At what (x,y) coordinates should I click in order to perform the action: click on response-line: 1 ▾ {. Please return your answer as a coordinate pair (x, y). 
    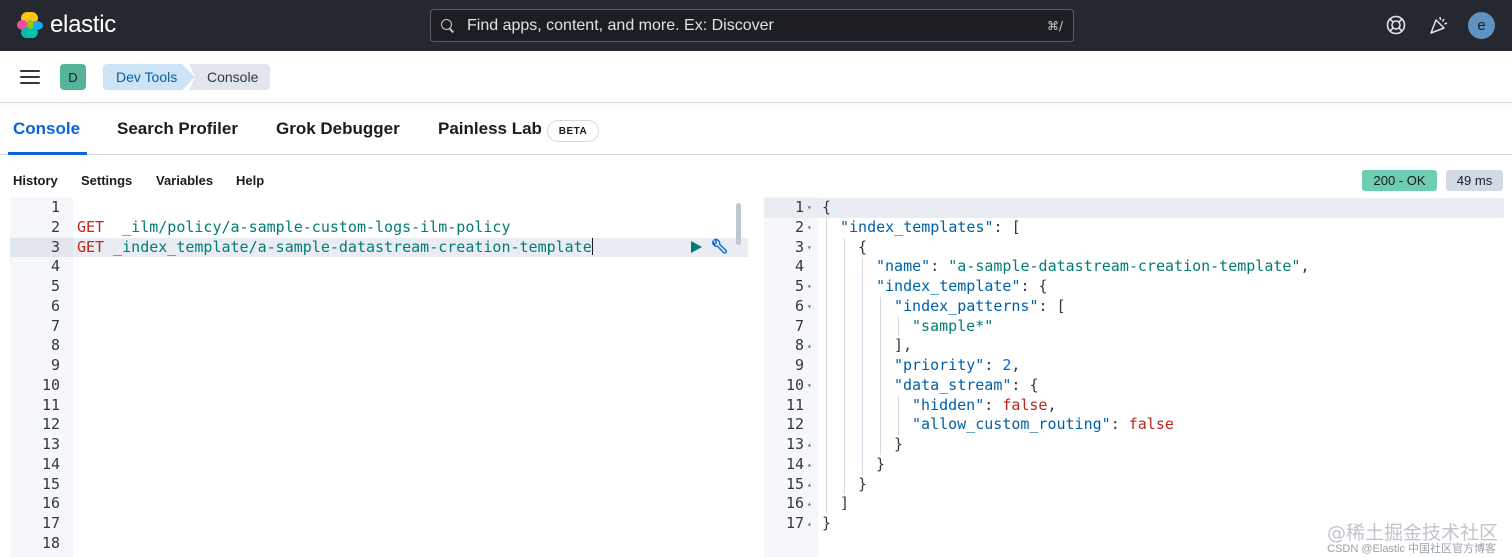
    Looking at the image, I should click on (1134, 208).